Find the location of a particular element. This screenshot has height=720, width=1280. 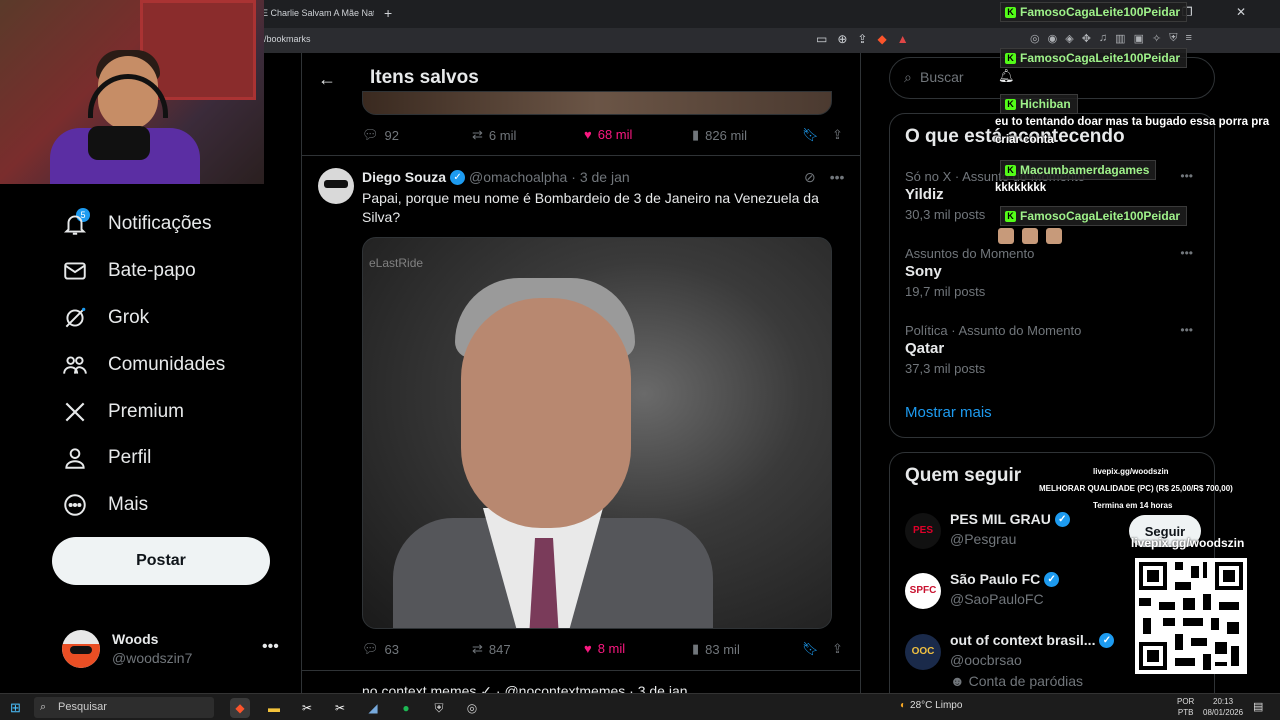

menu-icon: ≡ is located at coordinates (1188, 38).